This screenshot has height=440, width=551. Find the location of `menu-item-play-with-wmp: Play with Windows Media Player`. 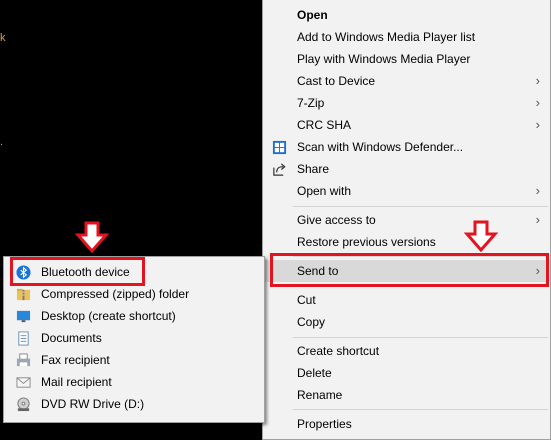

menu-item-play-with-wmp: Play with Windows Media Player is located at coordinates (406, 59).